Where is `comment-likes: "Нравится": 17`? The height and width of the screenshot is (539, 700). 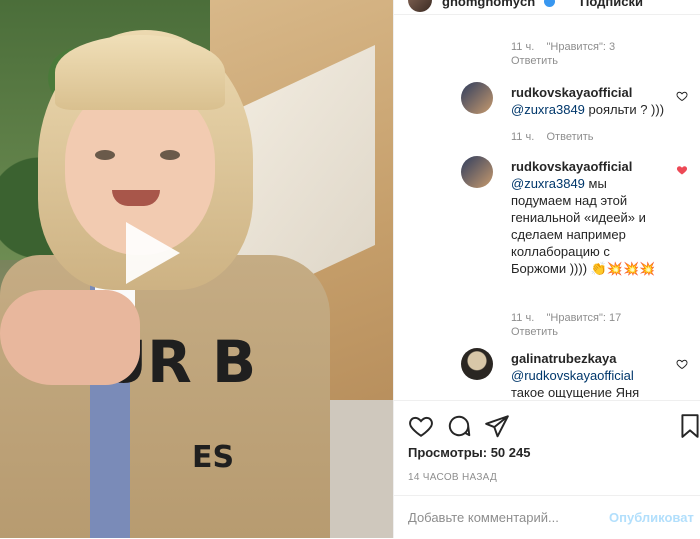
comment-likes: "Нравится": 17 is located at coordinates (584, 318).